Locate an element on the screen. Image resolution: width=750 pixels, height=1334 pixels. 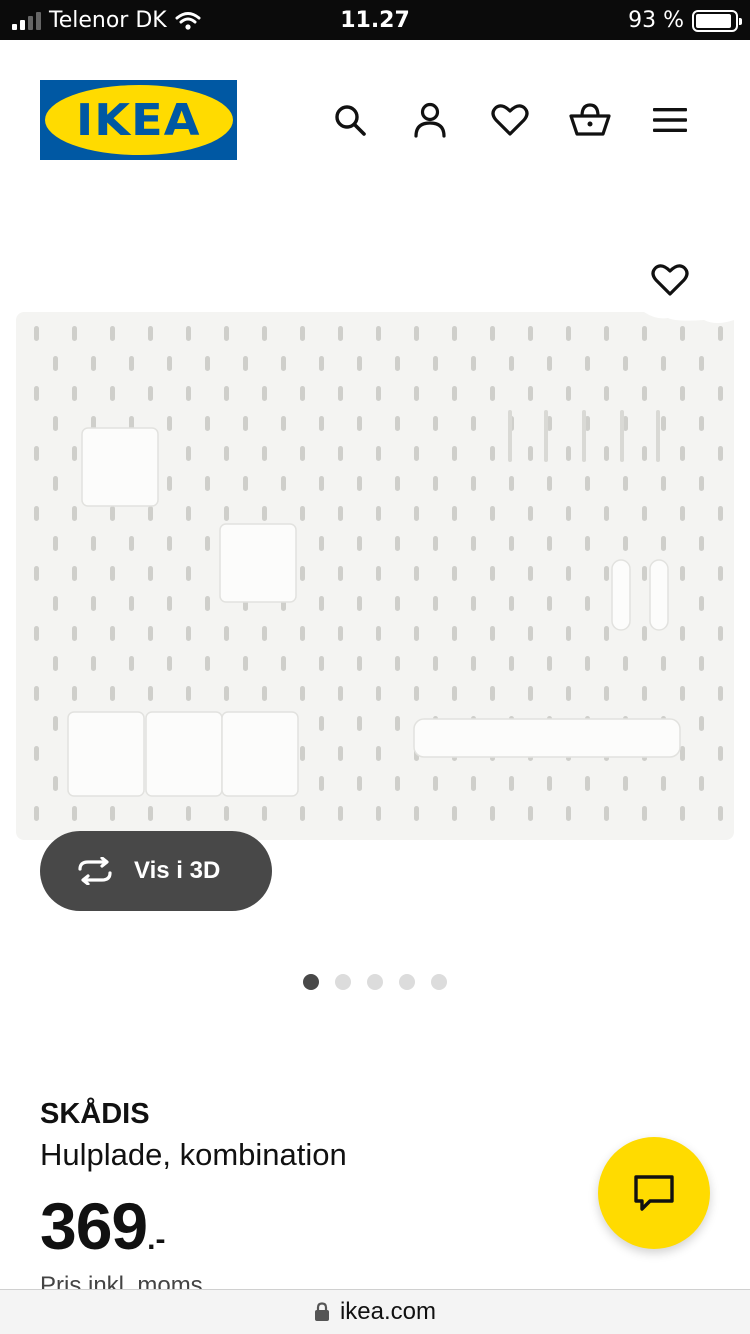
chat-button is located at coordinates (654, 1193).